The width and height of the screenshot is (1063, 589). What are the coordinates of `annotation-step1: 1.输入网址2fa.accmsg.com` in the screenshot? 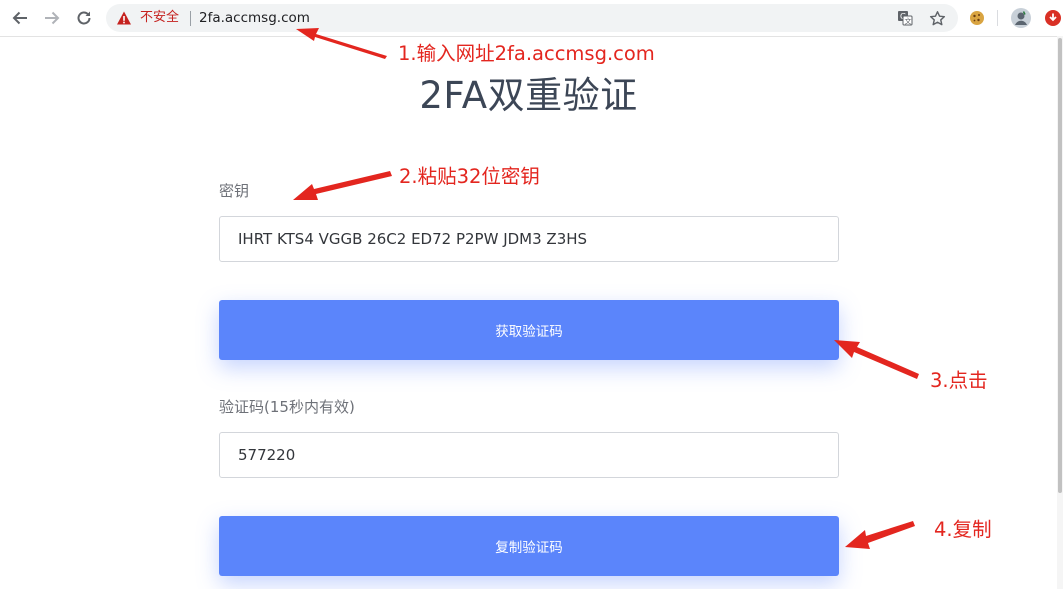 It's located at (526, 53).